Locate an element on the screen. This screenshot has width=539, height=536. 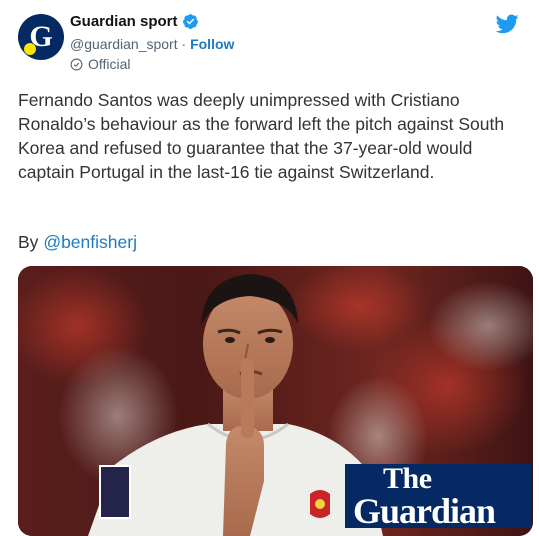
verified-badge-icon is located at coordinates (190, 21).